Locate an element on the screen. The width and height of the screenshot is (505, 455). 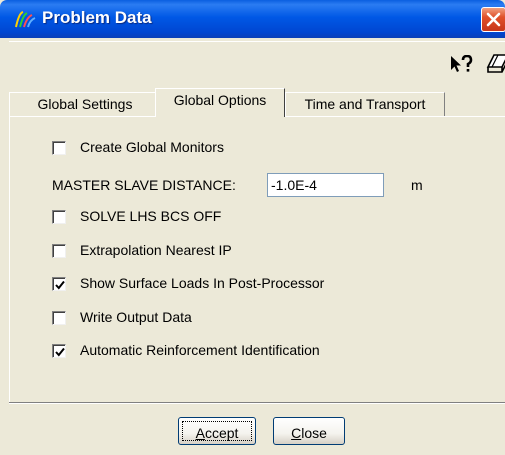
show-surface-loads-checkbox is located at coordinates (59, 284).